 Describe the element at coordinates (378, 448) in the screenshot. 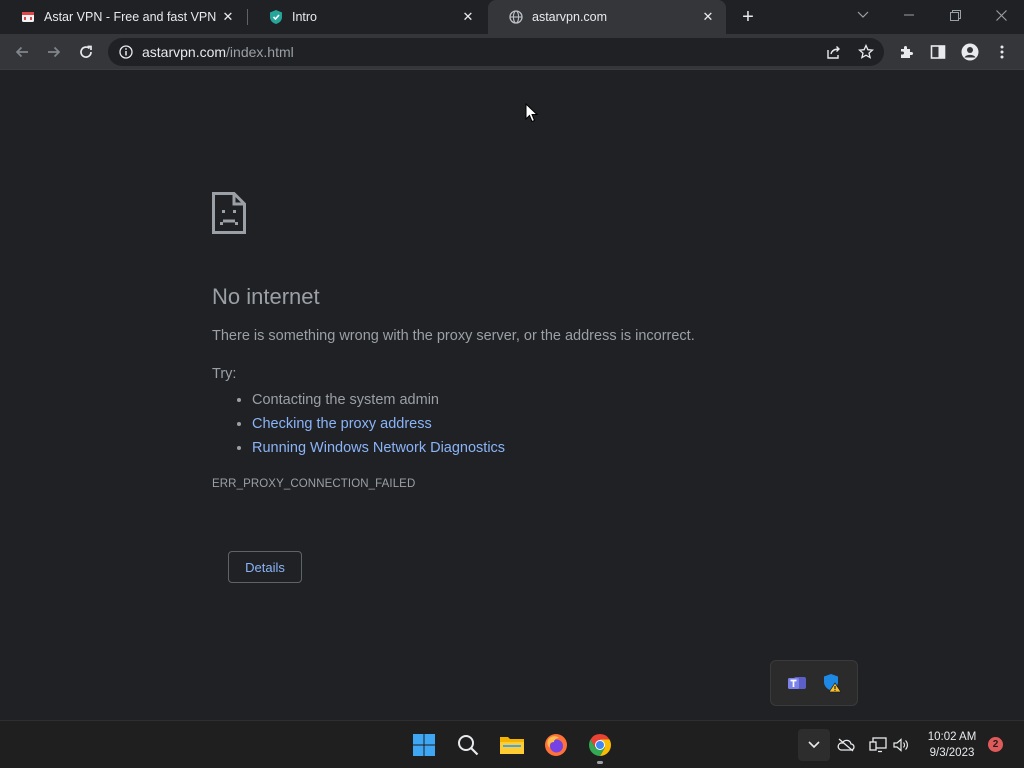

I see `network-diagnostics-link: Running Windows Network Diagnostics` at that location.